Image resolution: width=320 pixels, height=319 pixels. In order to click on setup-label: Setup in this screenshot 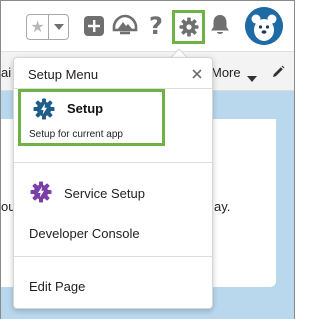, I will do `click(85, 108)`.